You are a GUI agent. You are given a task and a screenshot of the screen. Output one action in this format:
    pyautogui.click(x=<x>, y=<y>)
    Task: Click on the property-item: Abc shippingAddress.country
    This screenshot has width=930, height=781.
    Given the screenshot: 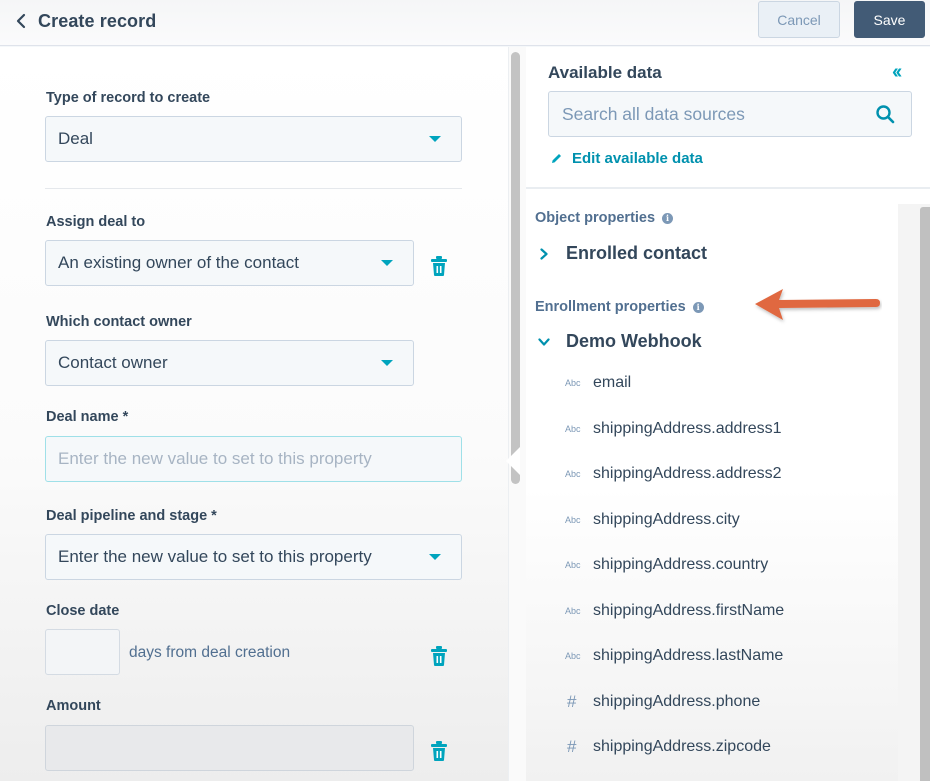 What is the action you would take?
    pyautogui.click(x=666, y=565)
    